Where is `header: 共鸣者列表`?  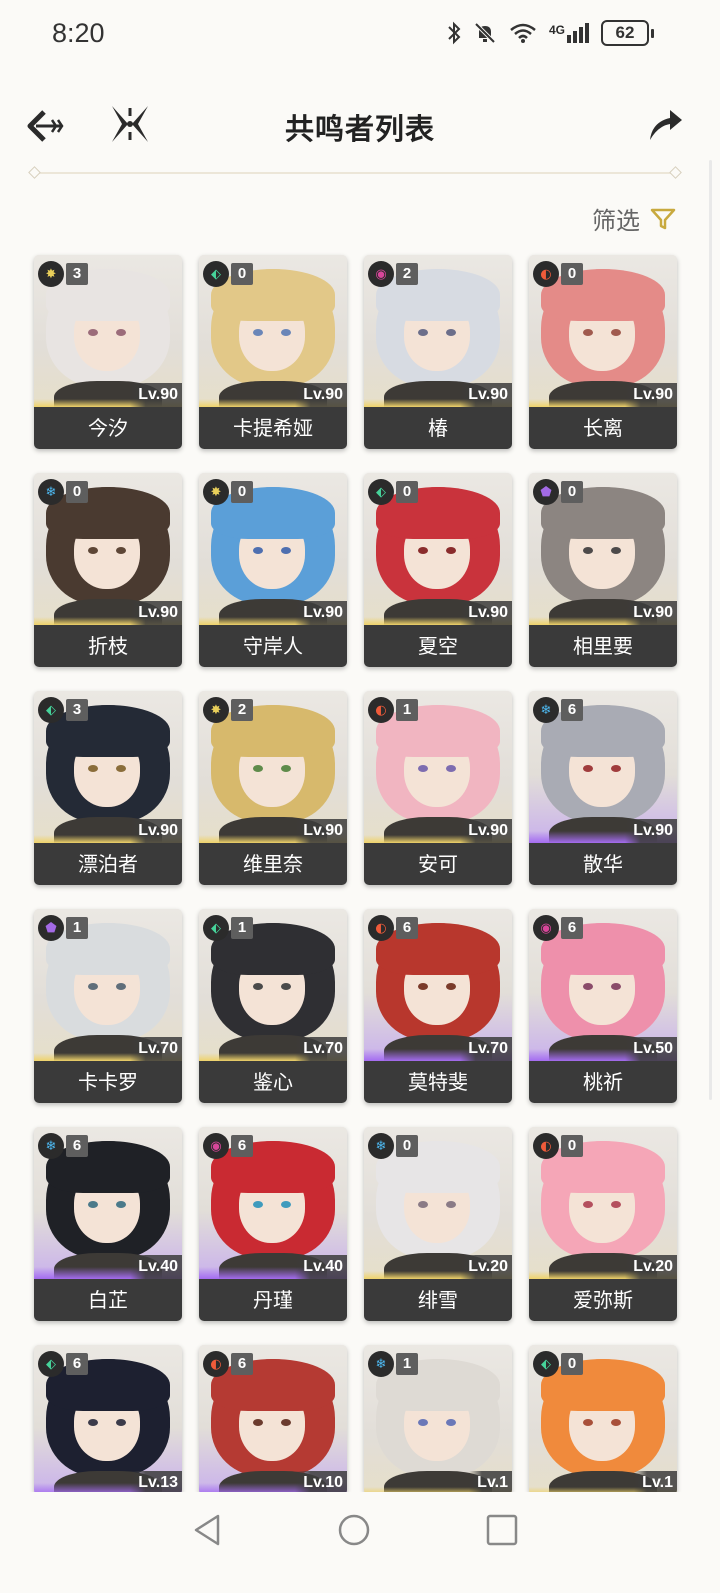 header: 共鸣者列表 is located at coordinates (360, 125).